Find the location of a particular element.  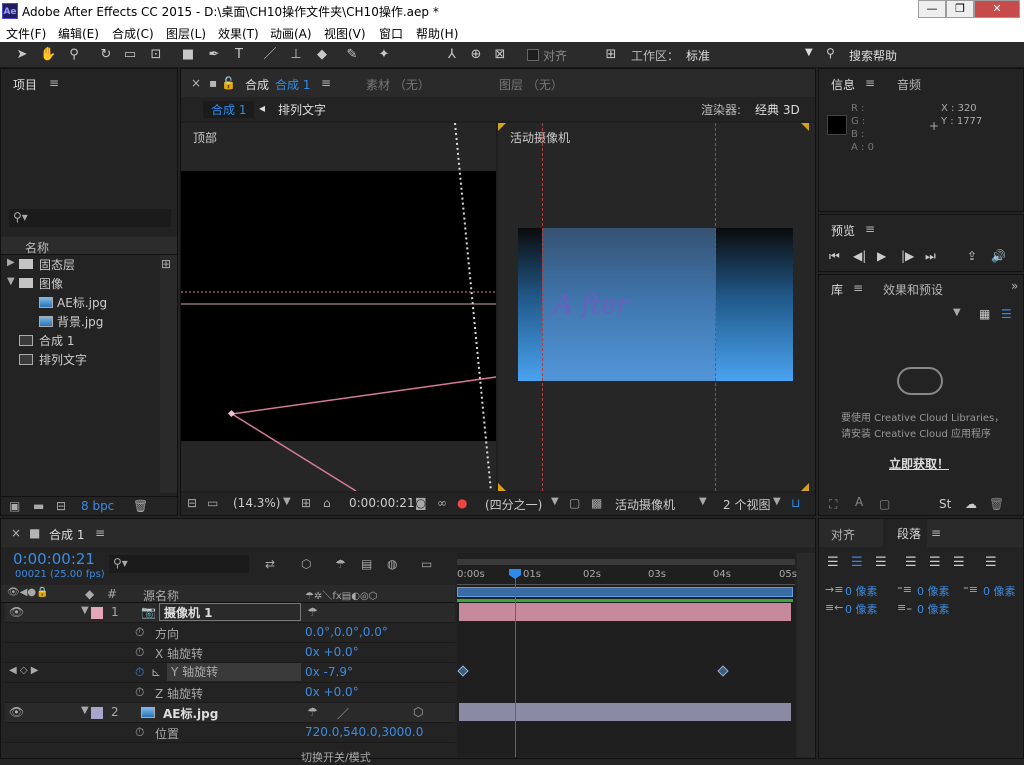

menu-layer: 图层(L) is located at coordinates (186, 33).